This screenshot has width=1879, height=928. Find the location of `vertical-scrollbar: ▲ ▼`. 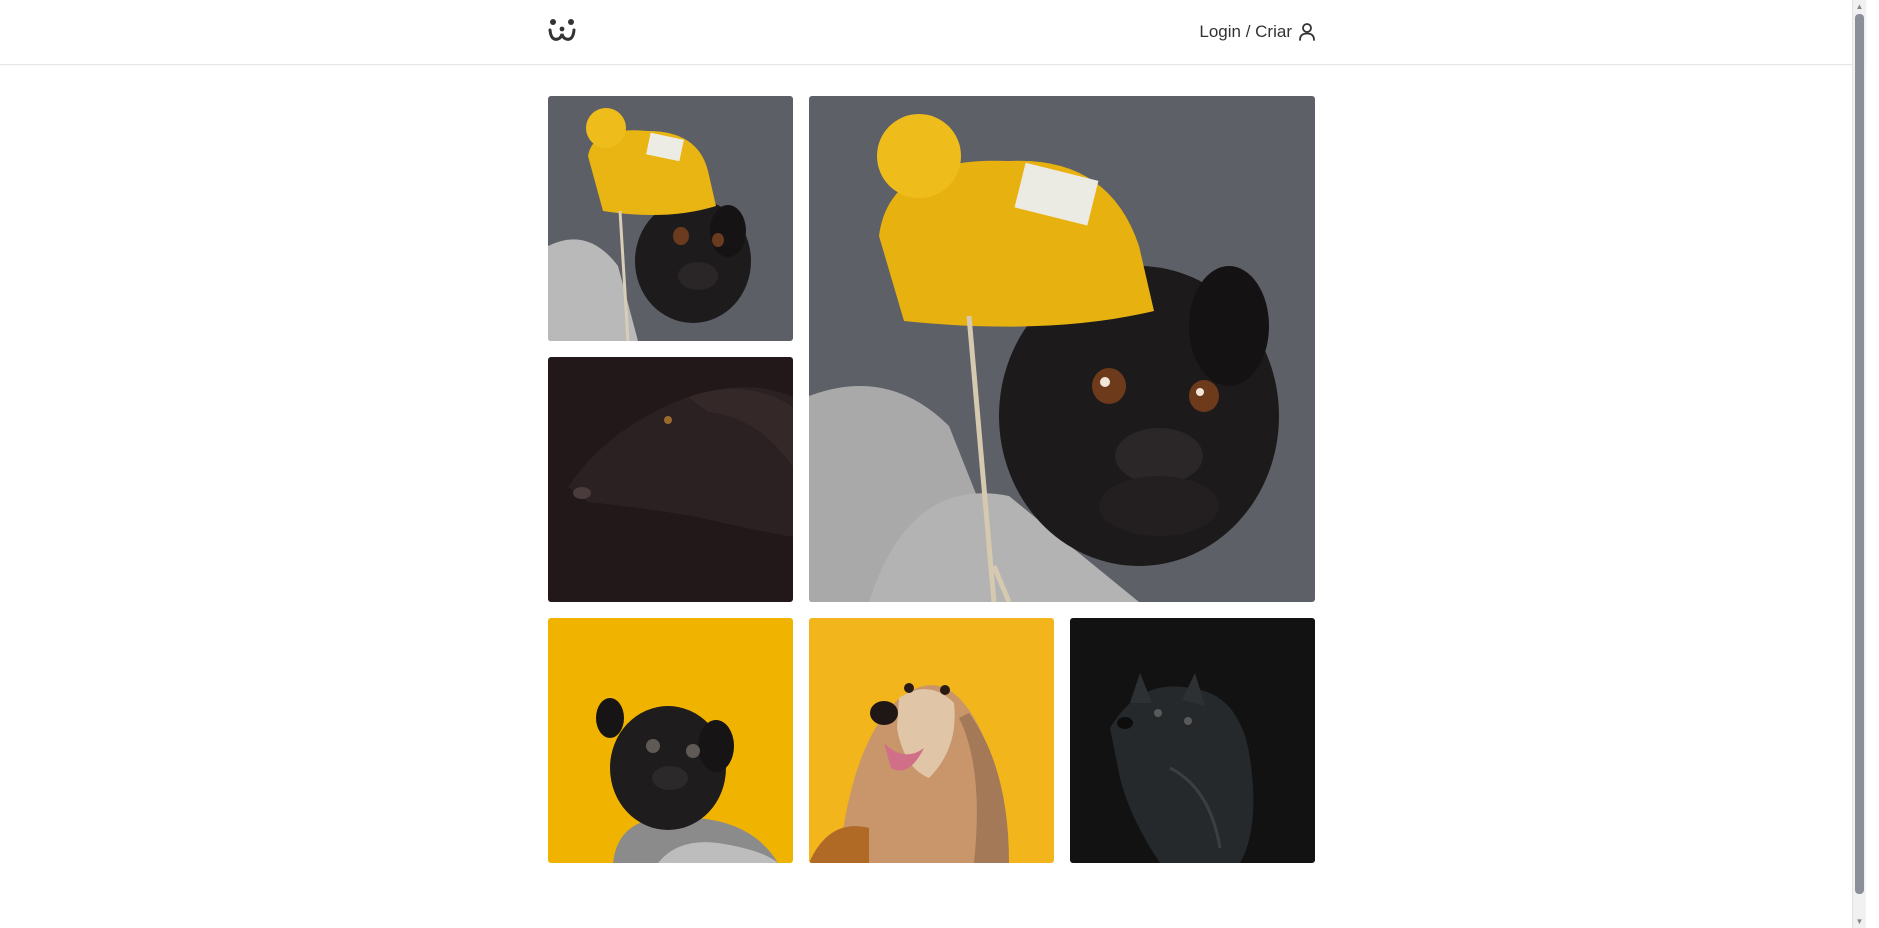

vertical-scrollbar: ▲ ▼ is located at coordinates (1859, 464).